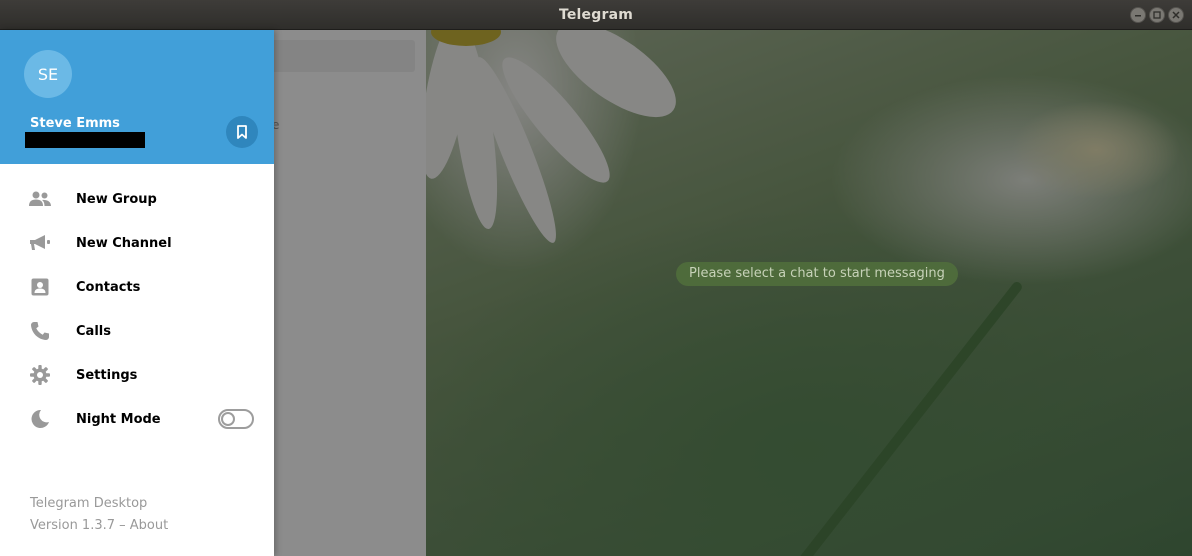  I want to click on menu-item-new-channel: New Channel, so click(137, 243).